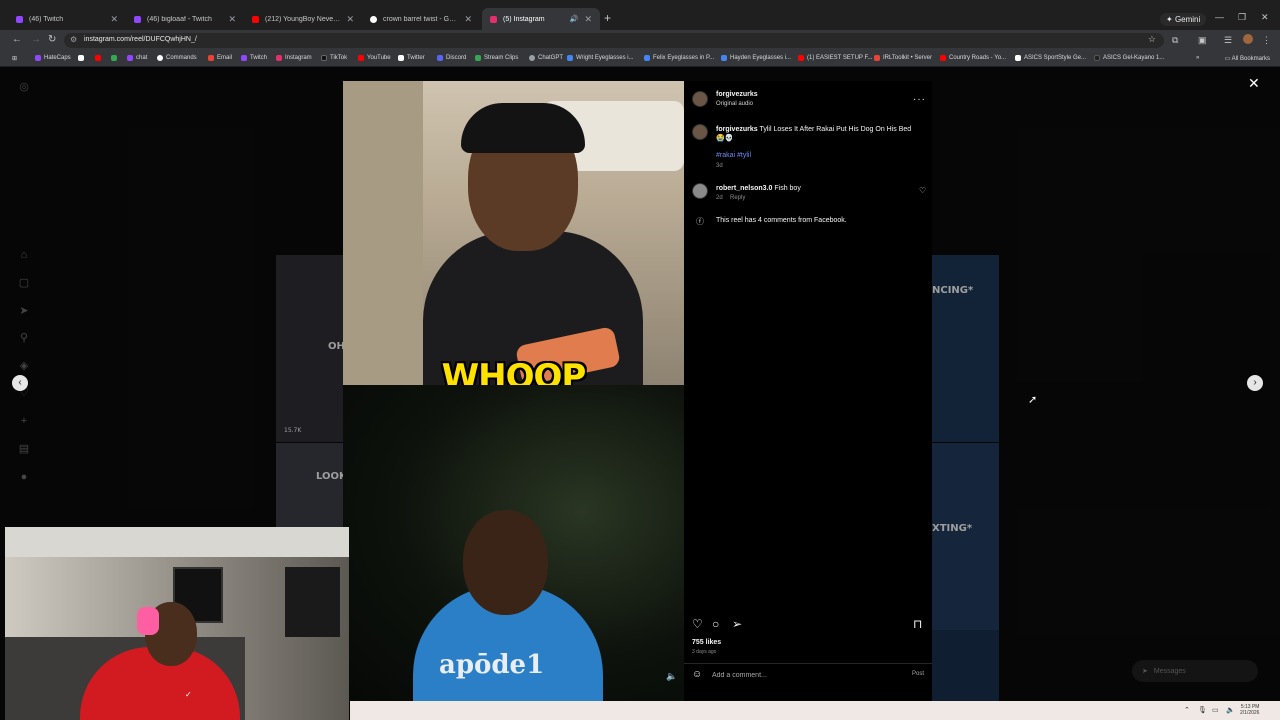 The image size is (1280, 720). What do you see at coordinates (1247, 58) in the screenshot?
I see `all-bookmarks: ▭ All Bookmarks` at bounding box center [1247, 58].